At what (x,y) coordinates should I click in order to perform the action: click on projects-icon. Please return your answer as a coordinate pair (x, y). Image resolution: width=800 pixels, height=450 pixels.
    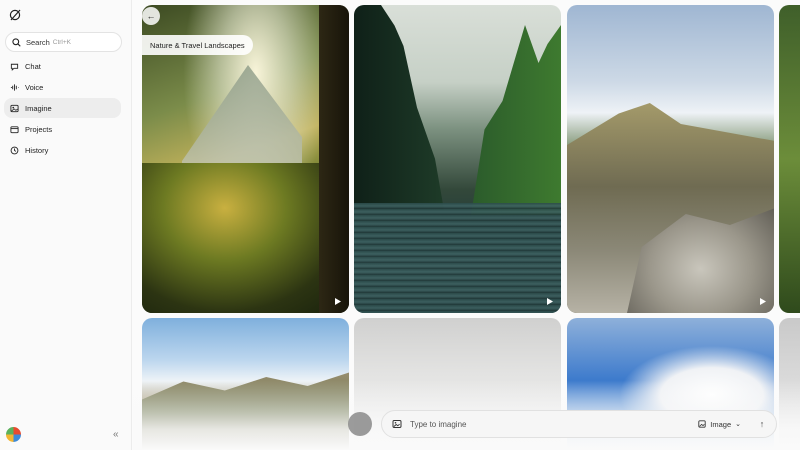
    Looking at the image, I should click on (14, 129).